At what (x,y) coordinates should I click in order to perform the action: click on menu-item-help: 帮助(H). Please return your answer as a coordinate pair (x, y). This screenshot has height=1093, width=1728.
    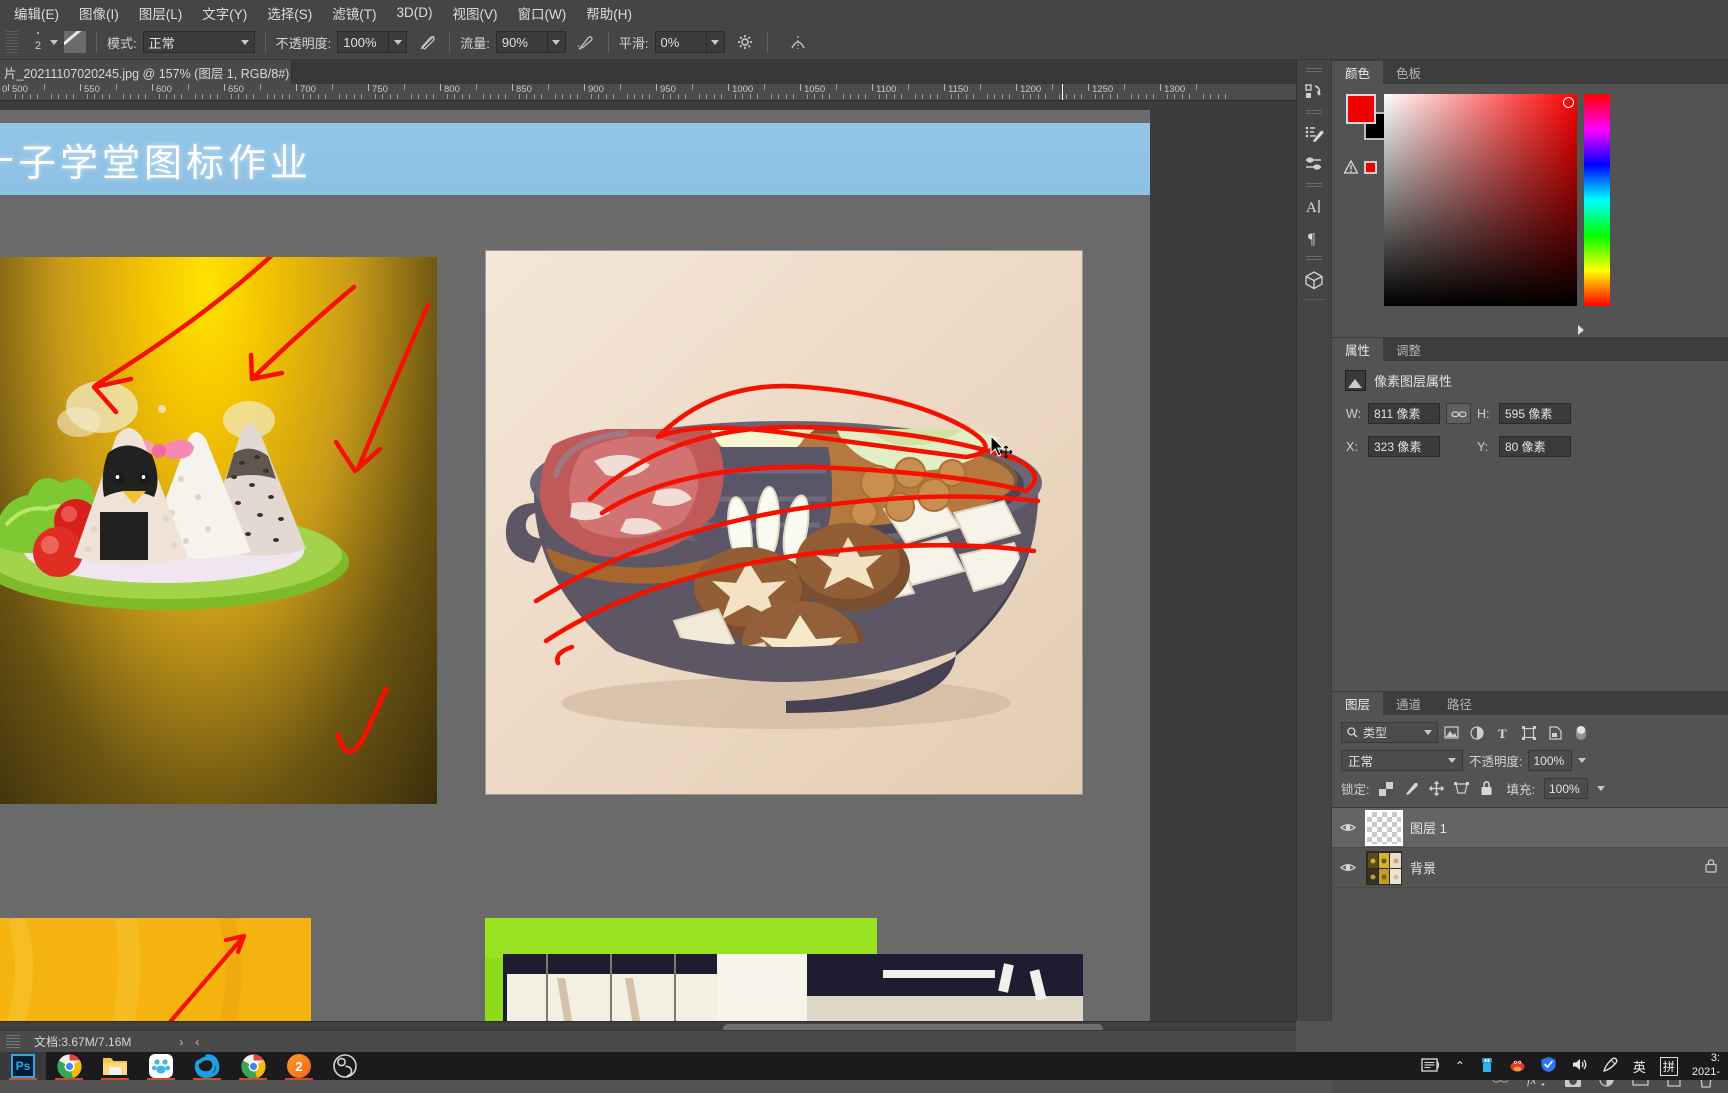
    Looking at the image, I should click on (609, 13).